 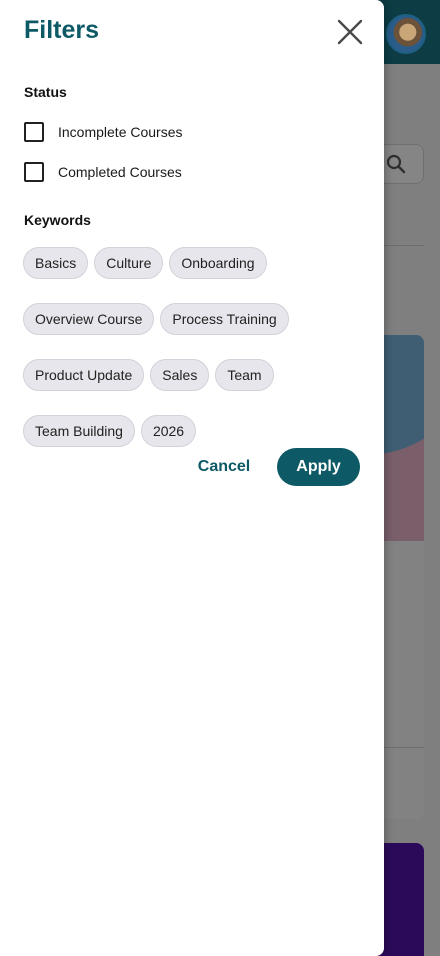 I want to click on keyword-chip: 2026, so click(x=168, y=431).